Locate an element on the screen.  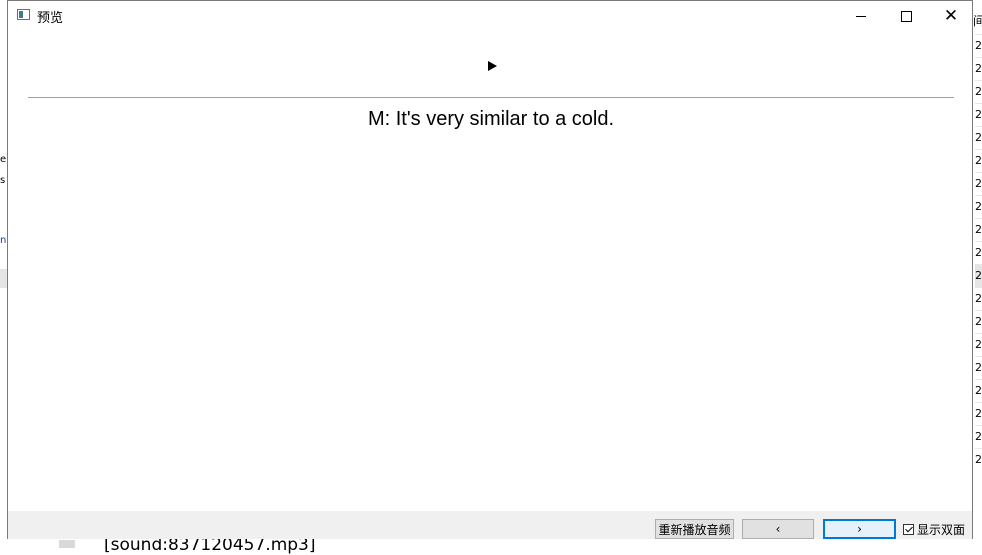
play-icon is located at coordinates (492, 66).